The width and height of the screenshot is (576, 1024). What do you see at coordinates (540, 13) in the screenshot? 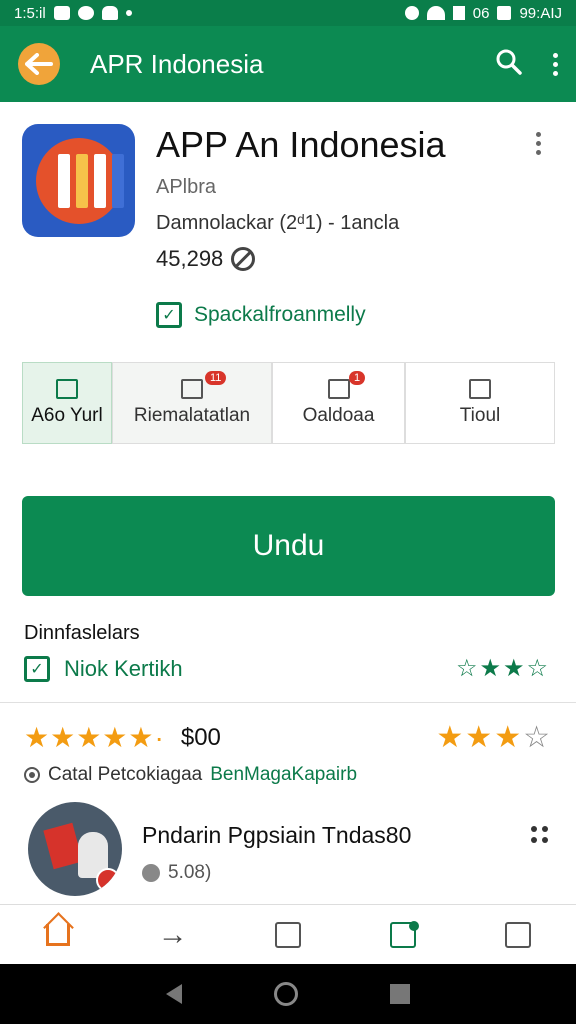
I see `status-clock: 99:AIJ` at bounding box center [540, 13].